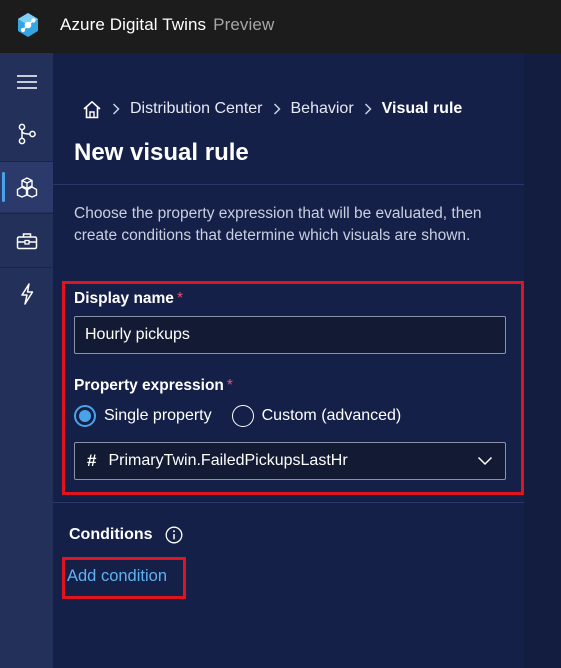 Image resolution: width=561 pixels, height=668 pixels. I want to click on number-type-icon: #, so click(92, 460).